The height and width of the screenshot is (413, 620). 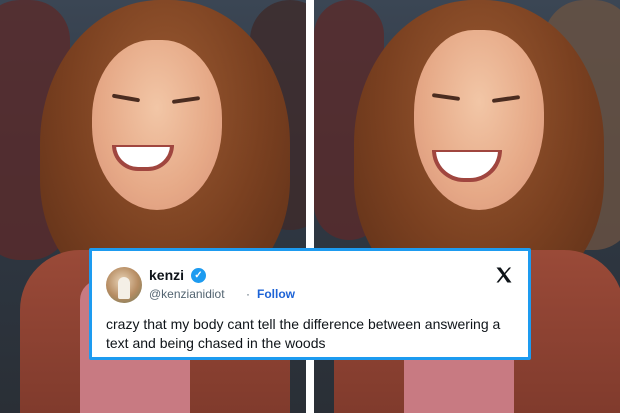 I want to click on avatar, so click(x=124, y=285).